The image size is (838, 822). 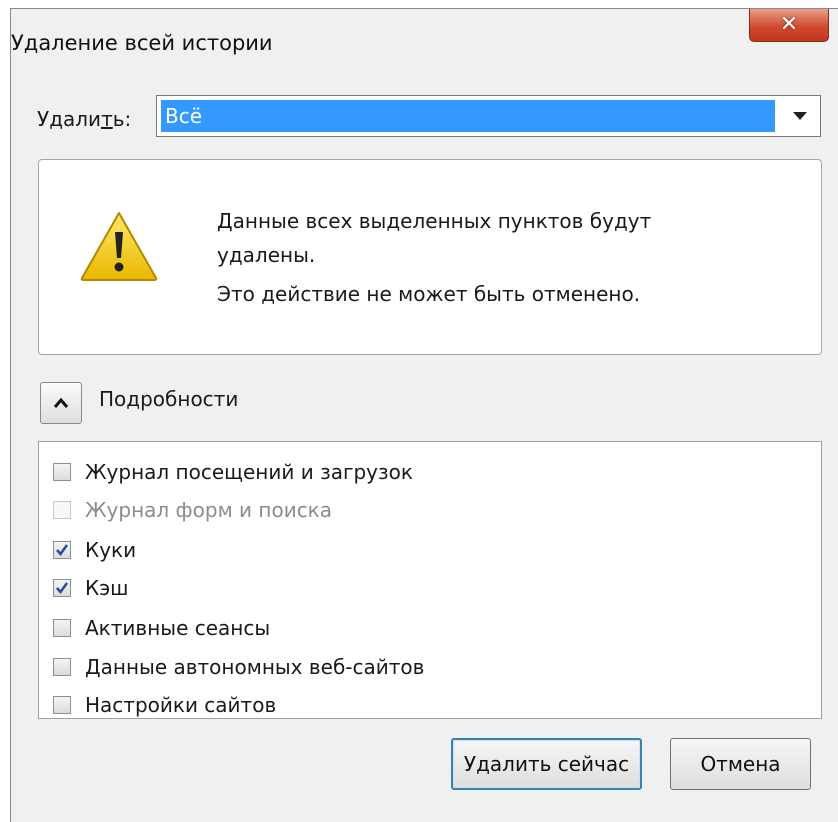 I want to click on item-cookies: Куки, so click(x=94, y=550).